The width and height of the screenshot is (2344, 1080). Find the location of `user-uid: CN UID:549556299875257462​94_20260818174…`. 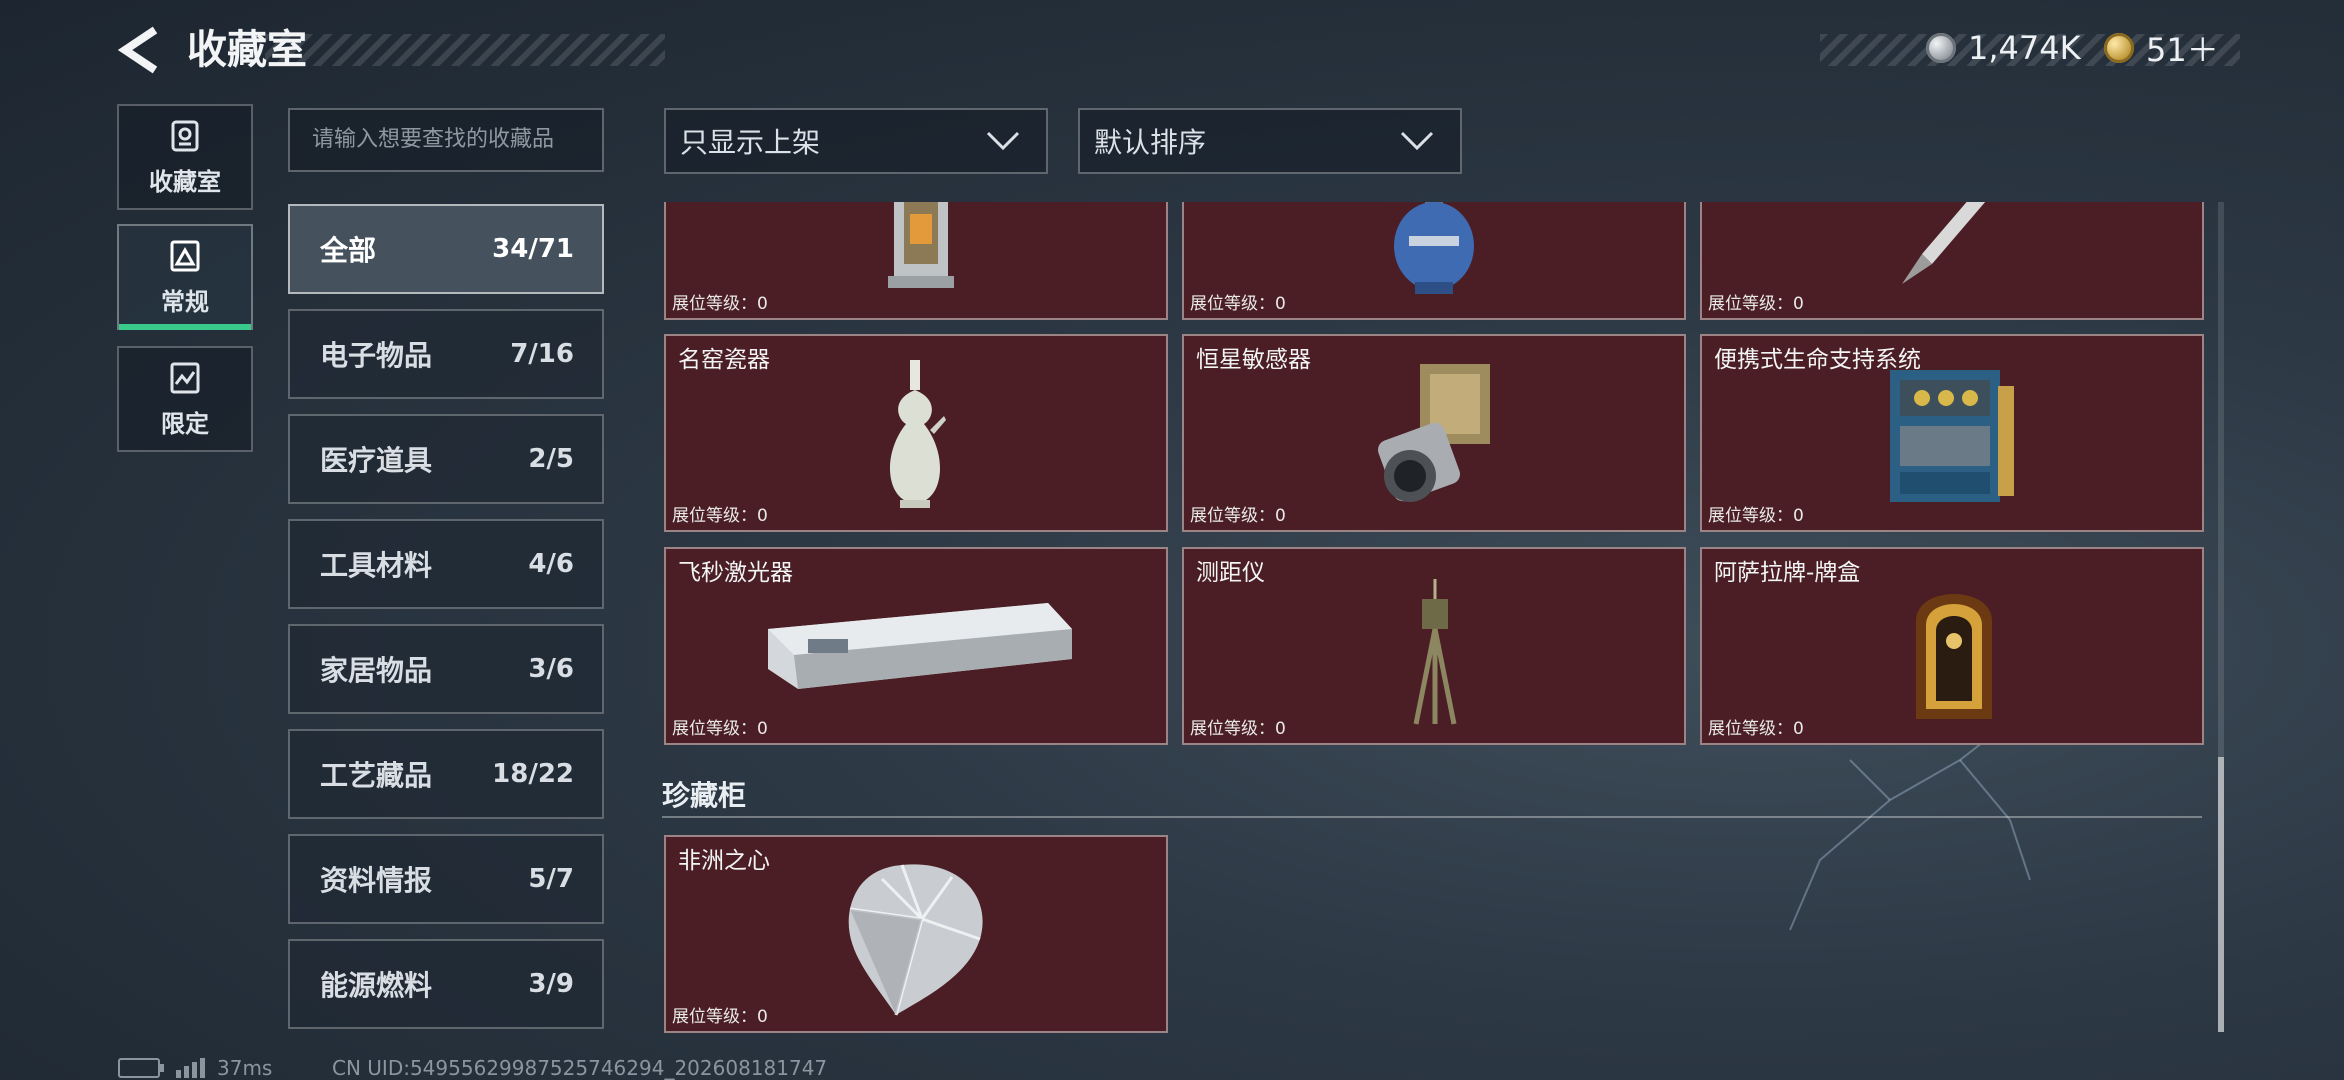

user-uid: CN UID:549556299875257462​94_20260818174… is located at coordinates (580, 1068).